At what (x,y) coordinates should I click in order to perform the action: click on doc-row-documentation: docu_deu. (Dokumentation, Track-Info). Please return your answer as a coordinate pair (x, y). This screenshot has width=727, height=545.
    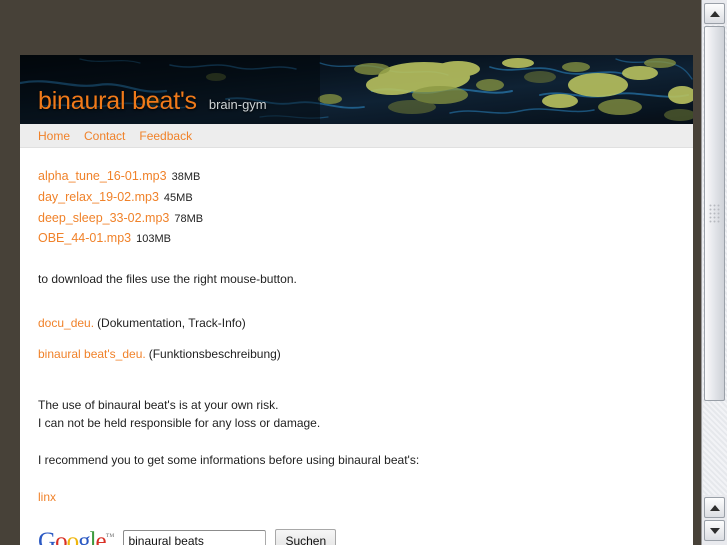
    Looking at the image, I should click on (356, 323).